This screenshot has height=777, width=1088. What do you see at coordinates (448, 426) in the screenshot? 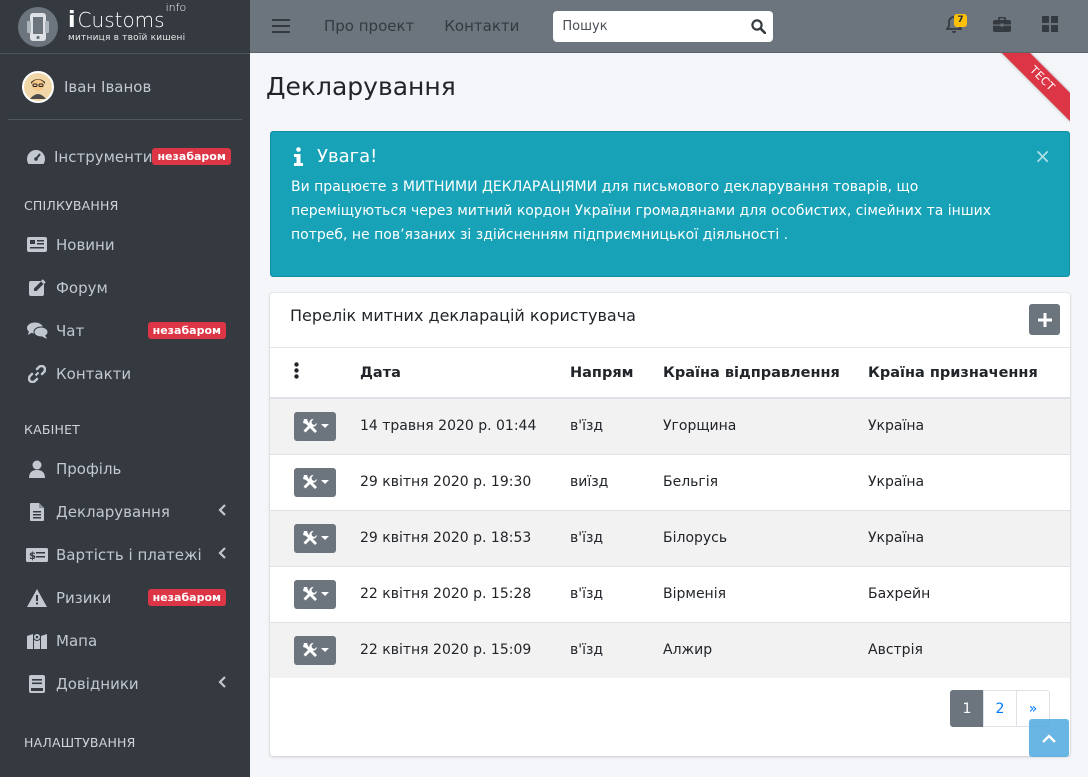
I see `cell-date: 14 травня 2020 р. 01:44` at bounding box center [448, 426].